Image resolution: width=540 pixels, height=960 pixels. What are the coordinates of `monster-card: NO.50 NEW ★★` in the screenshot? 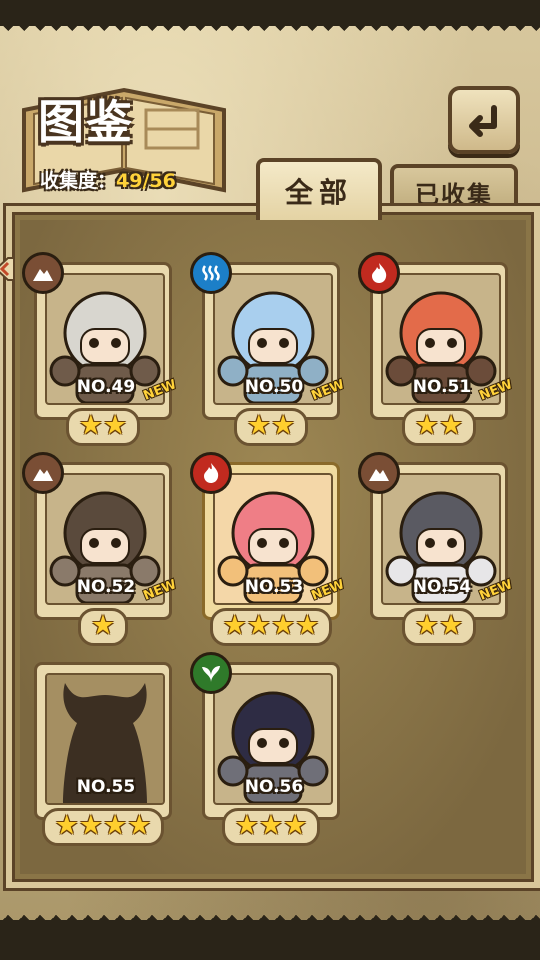 It's located at (268, 349).